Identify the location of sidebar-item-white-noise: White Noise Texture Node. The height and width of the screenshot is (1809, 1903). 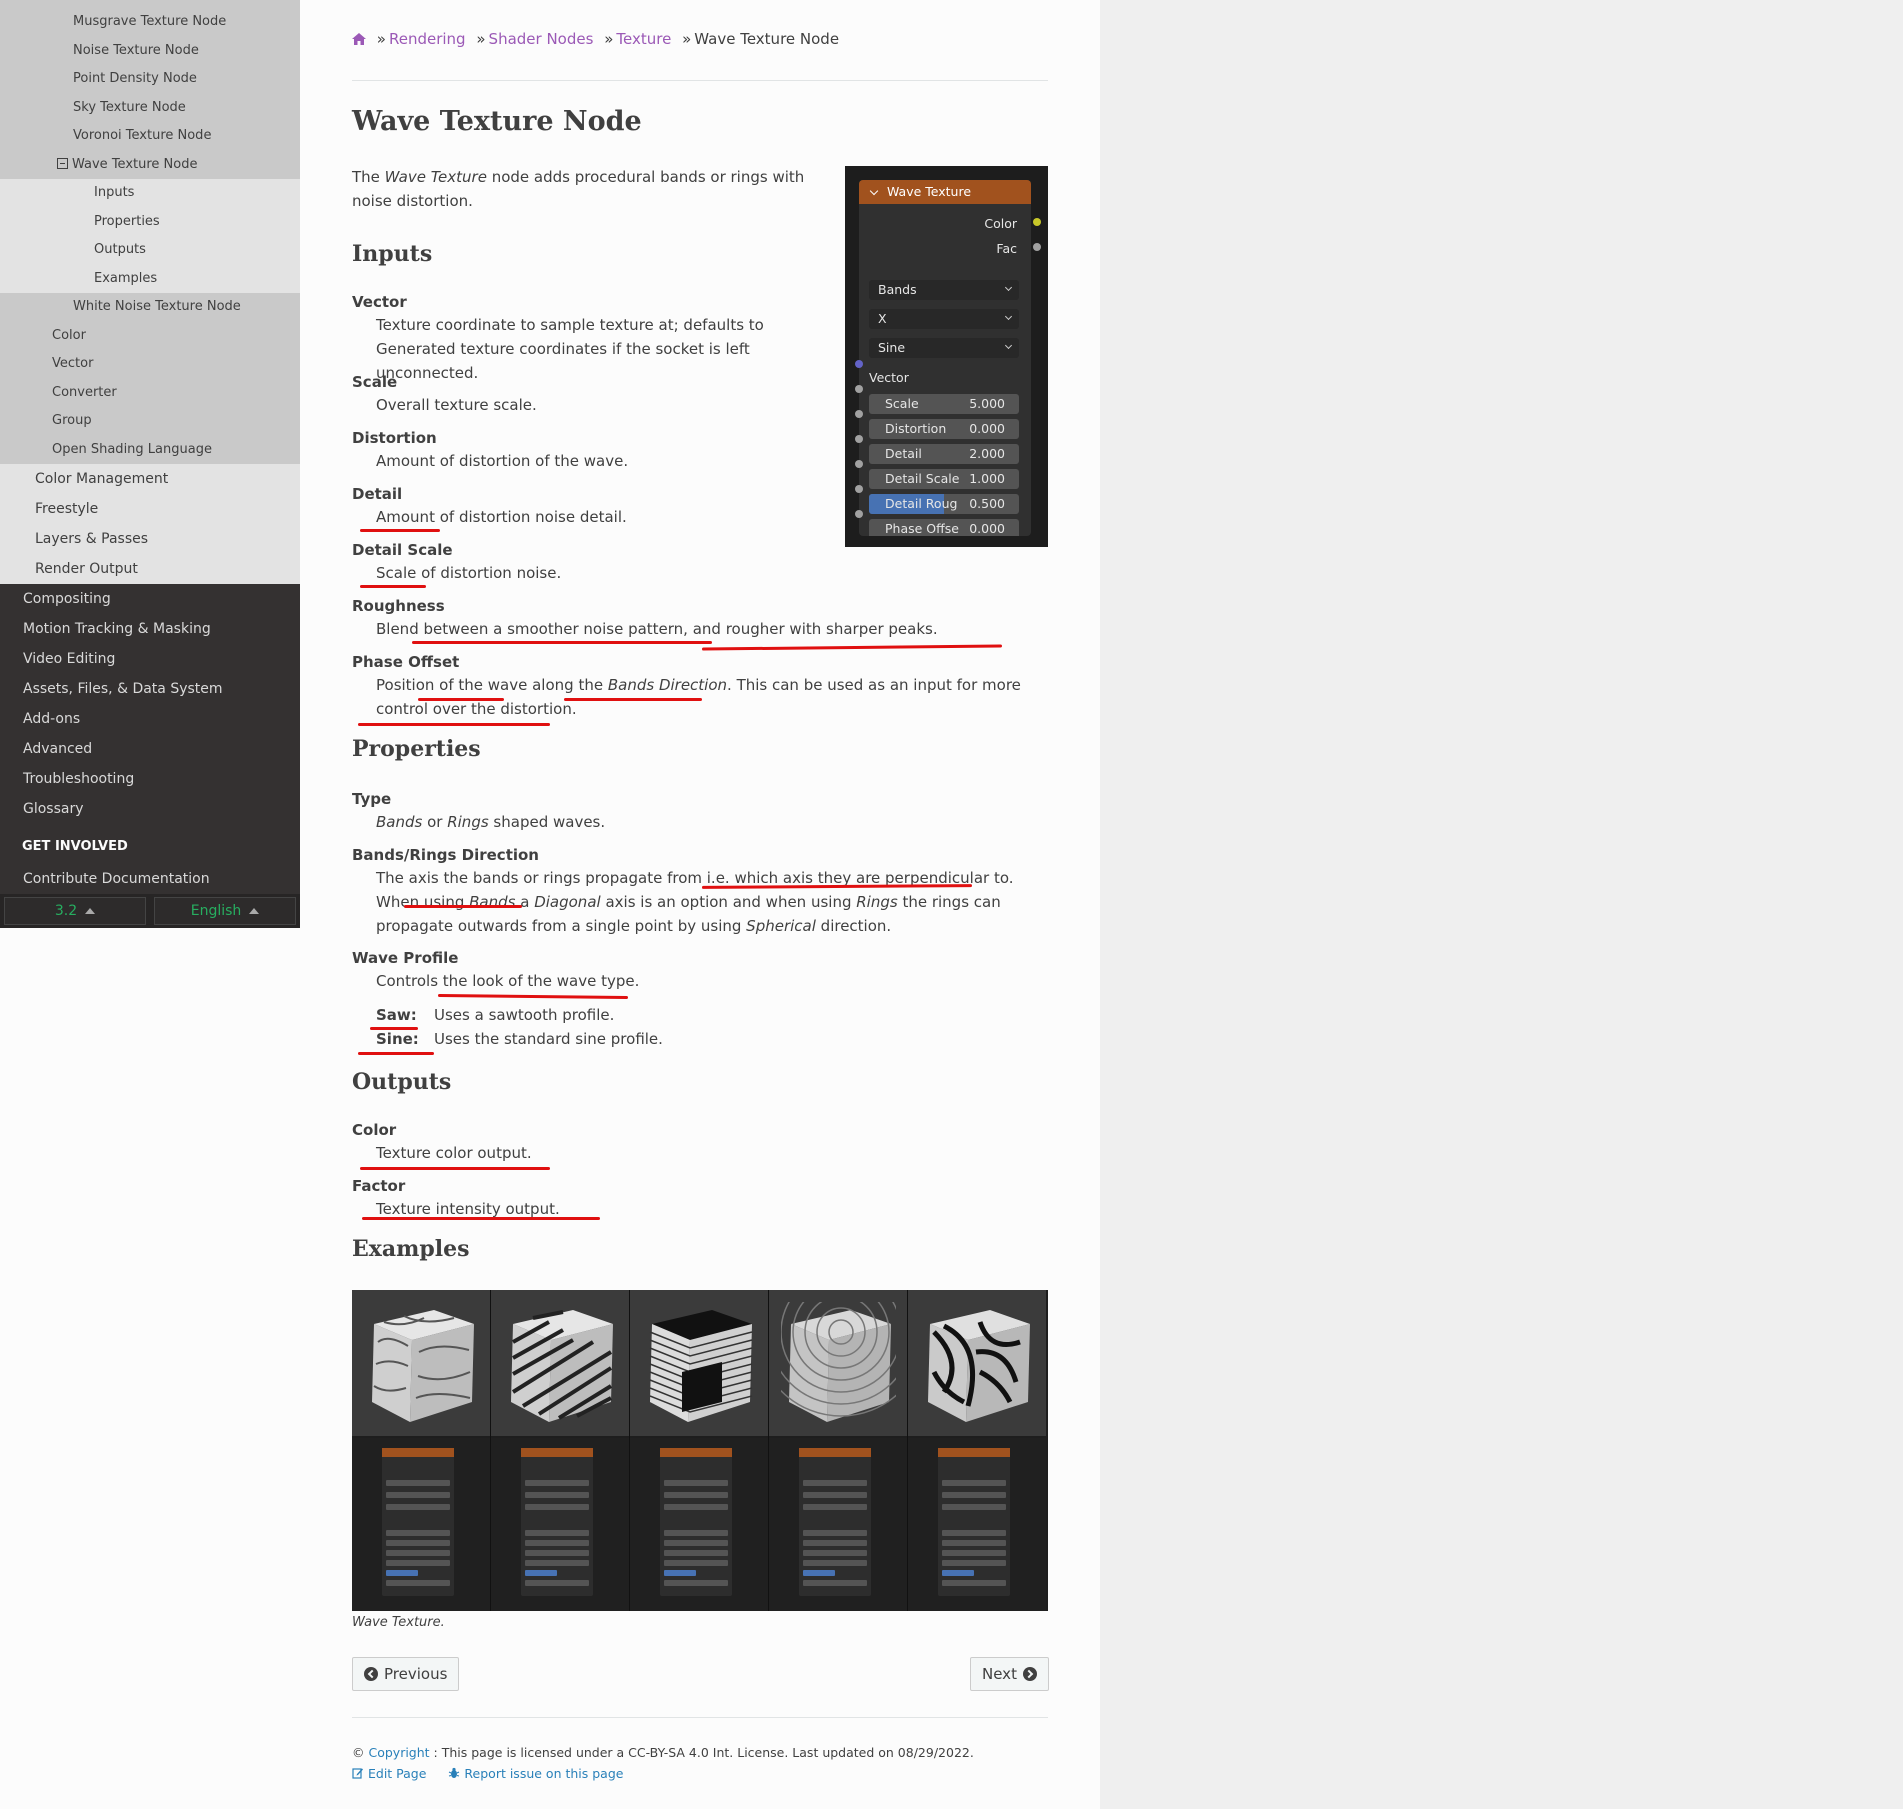
(150, 307).